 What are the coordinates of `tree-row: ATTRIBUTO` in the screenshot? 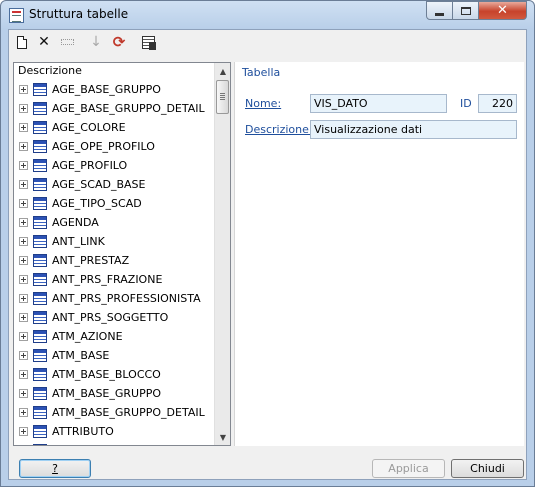 It's located at (114, 431).